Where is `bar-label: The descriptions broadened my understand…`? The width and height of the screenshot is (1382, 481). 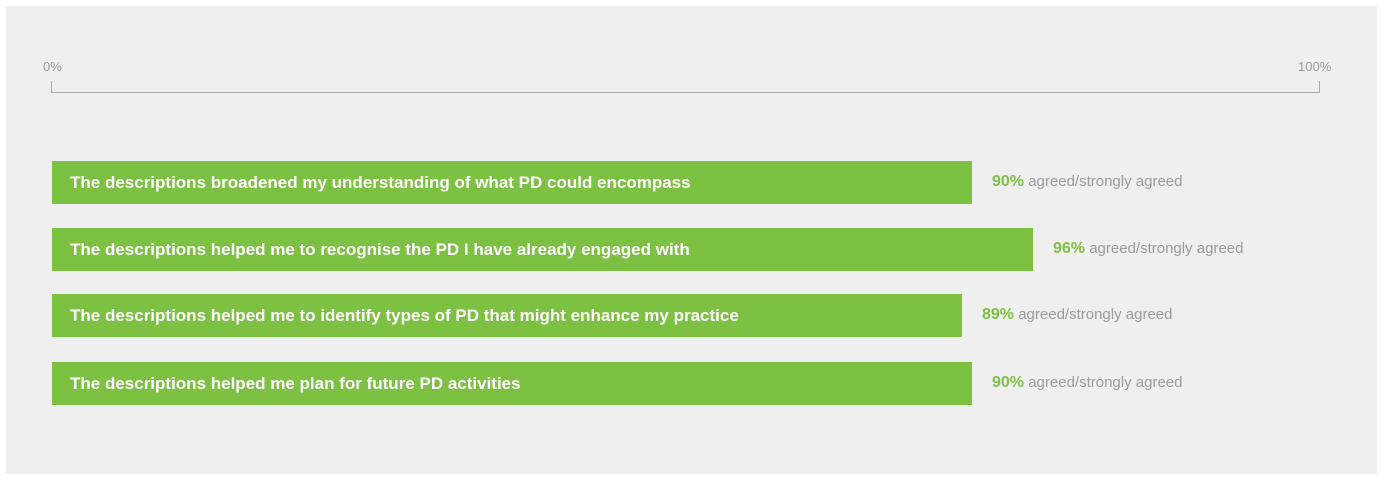 bar-label: The descriptions broadened my understand… is located at coordinates (380, 182).